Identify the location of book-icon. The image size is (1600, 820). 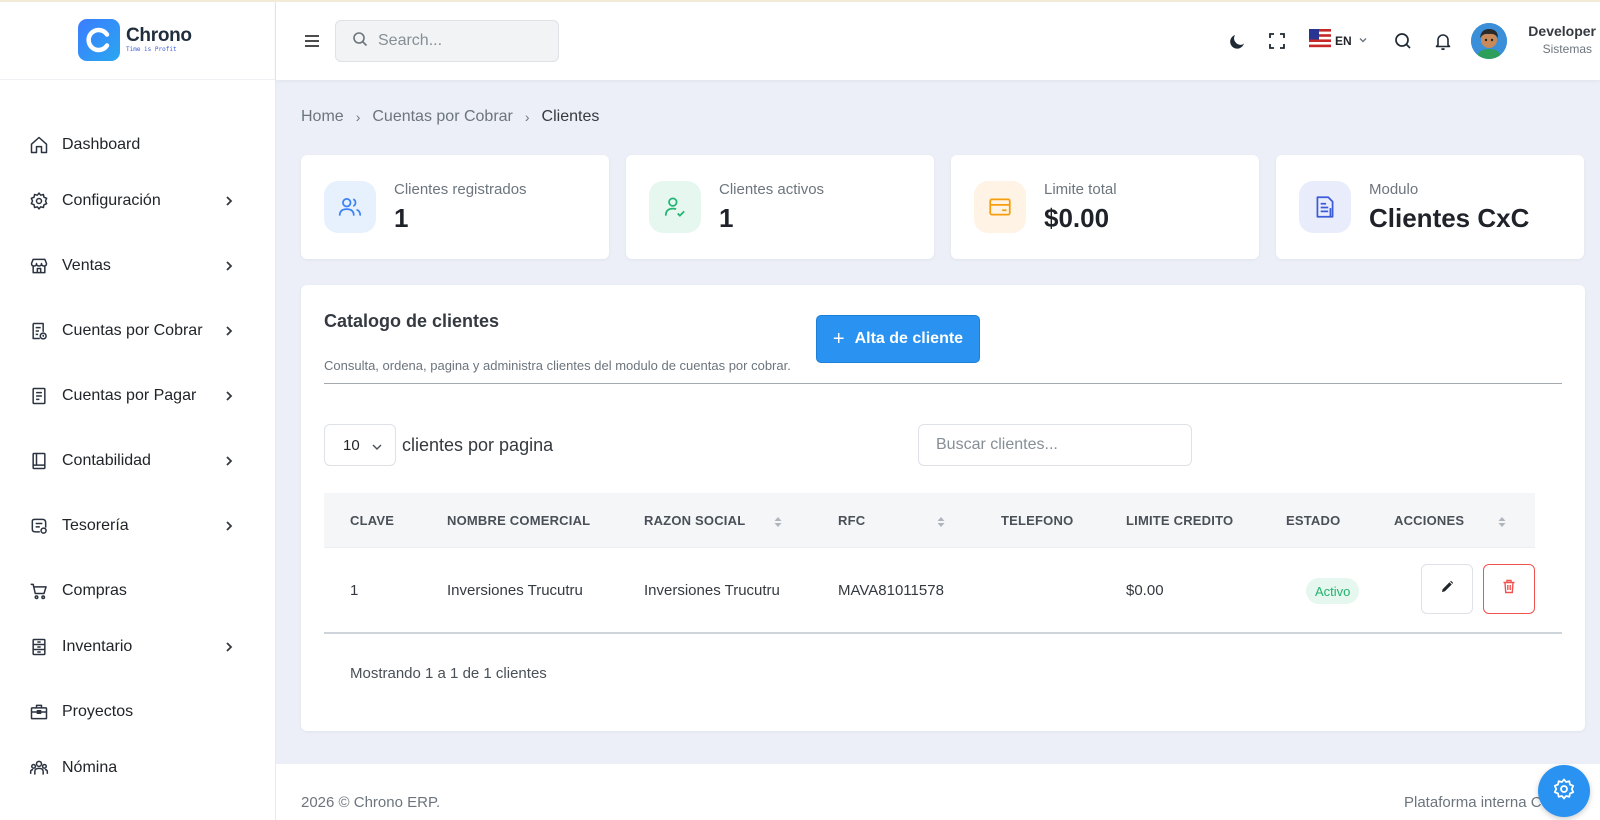
(39, 461).